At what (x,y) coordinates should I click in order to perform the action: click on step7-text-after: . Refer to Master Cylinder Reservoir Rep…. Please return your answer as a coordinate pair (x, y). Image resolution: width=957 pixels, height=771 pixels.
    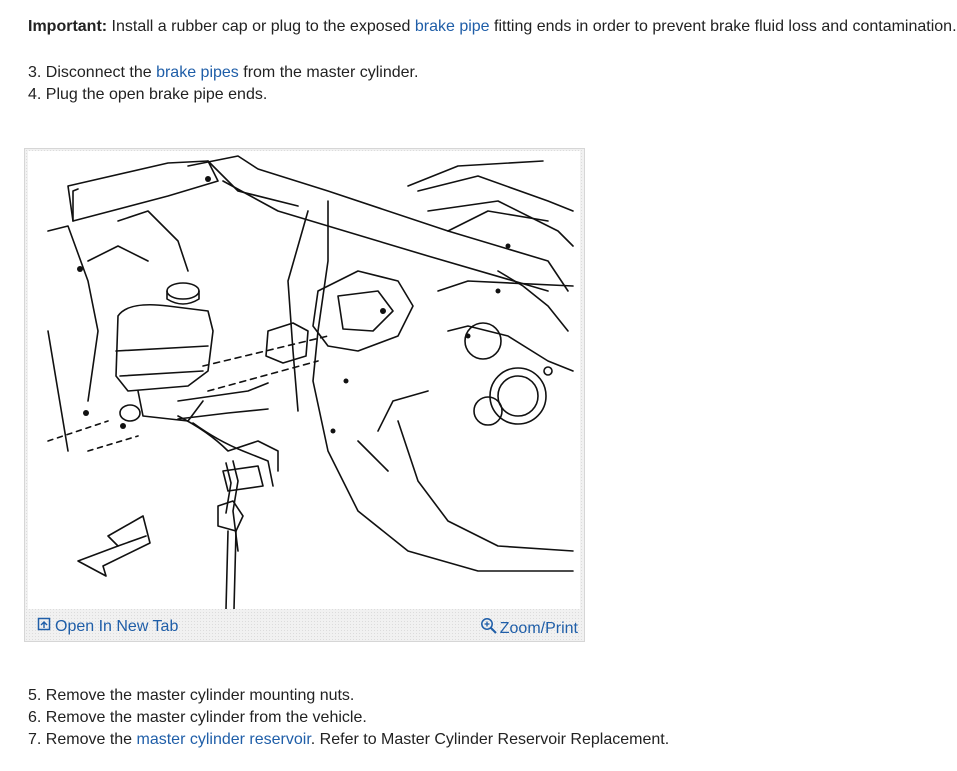
    Looking at the image, I should click on (490, 739).